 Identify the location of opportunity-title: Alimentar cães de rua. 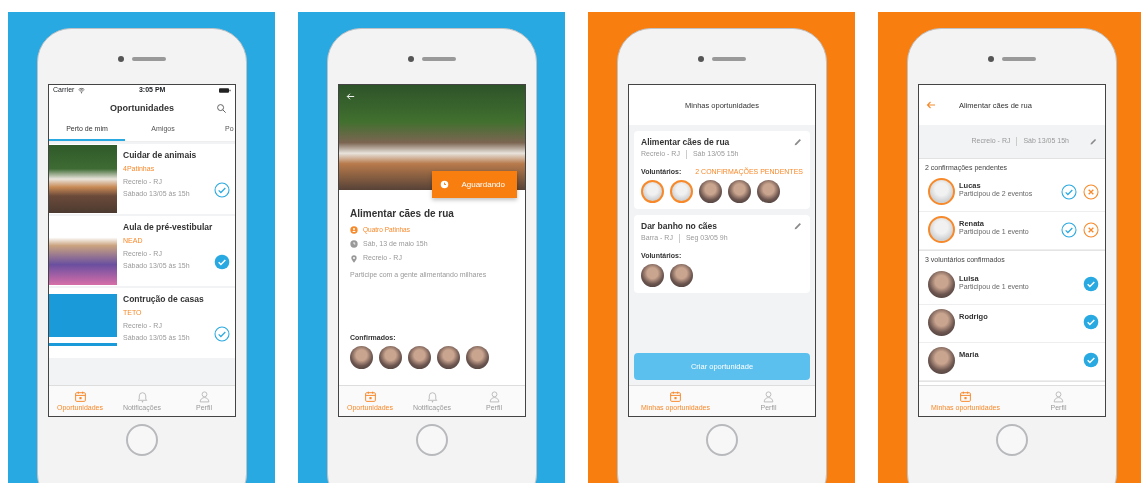
(402, 214).